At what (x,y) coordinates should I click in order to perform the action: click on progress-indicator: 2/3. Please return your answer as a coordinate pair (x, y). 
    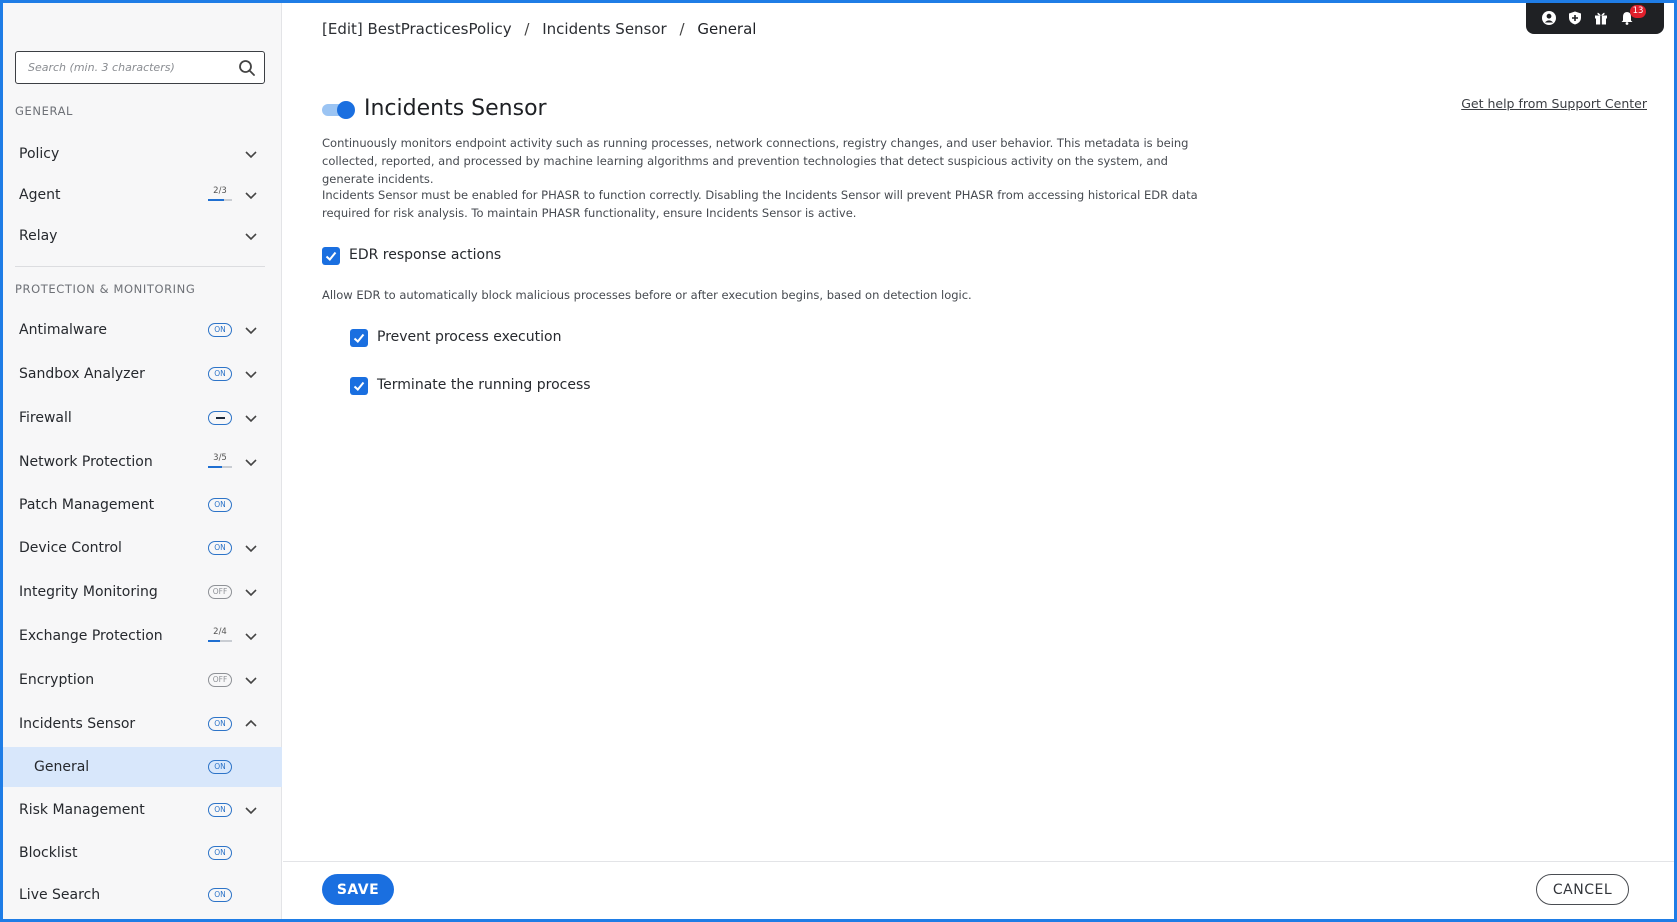
    Looking at the image, I should click on (220, 194).